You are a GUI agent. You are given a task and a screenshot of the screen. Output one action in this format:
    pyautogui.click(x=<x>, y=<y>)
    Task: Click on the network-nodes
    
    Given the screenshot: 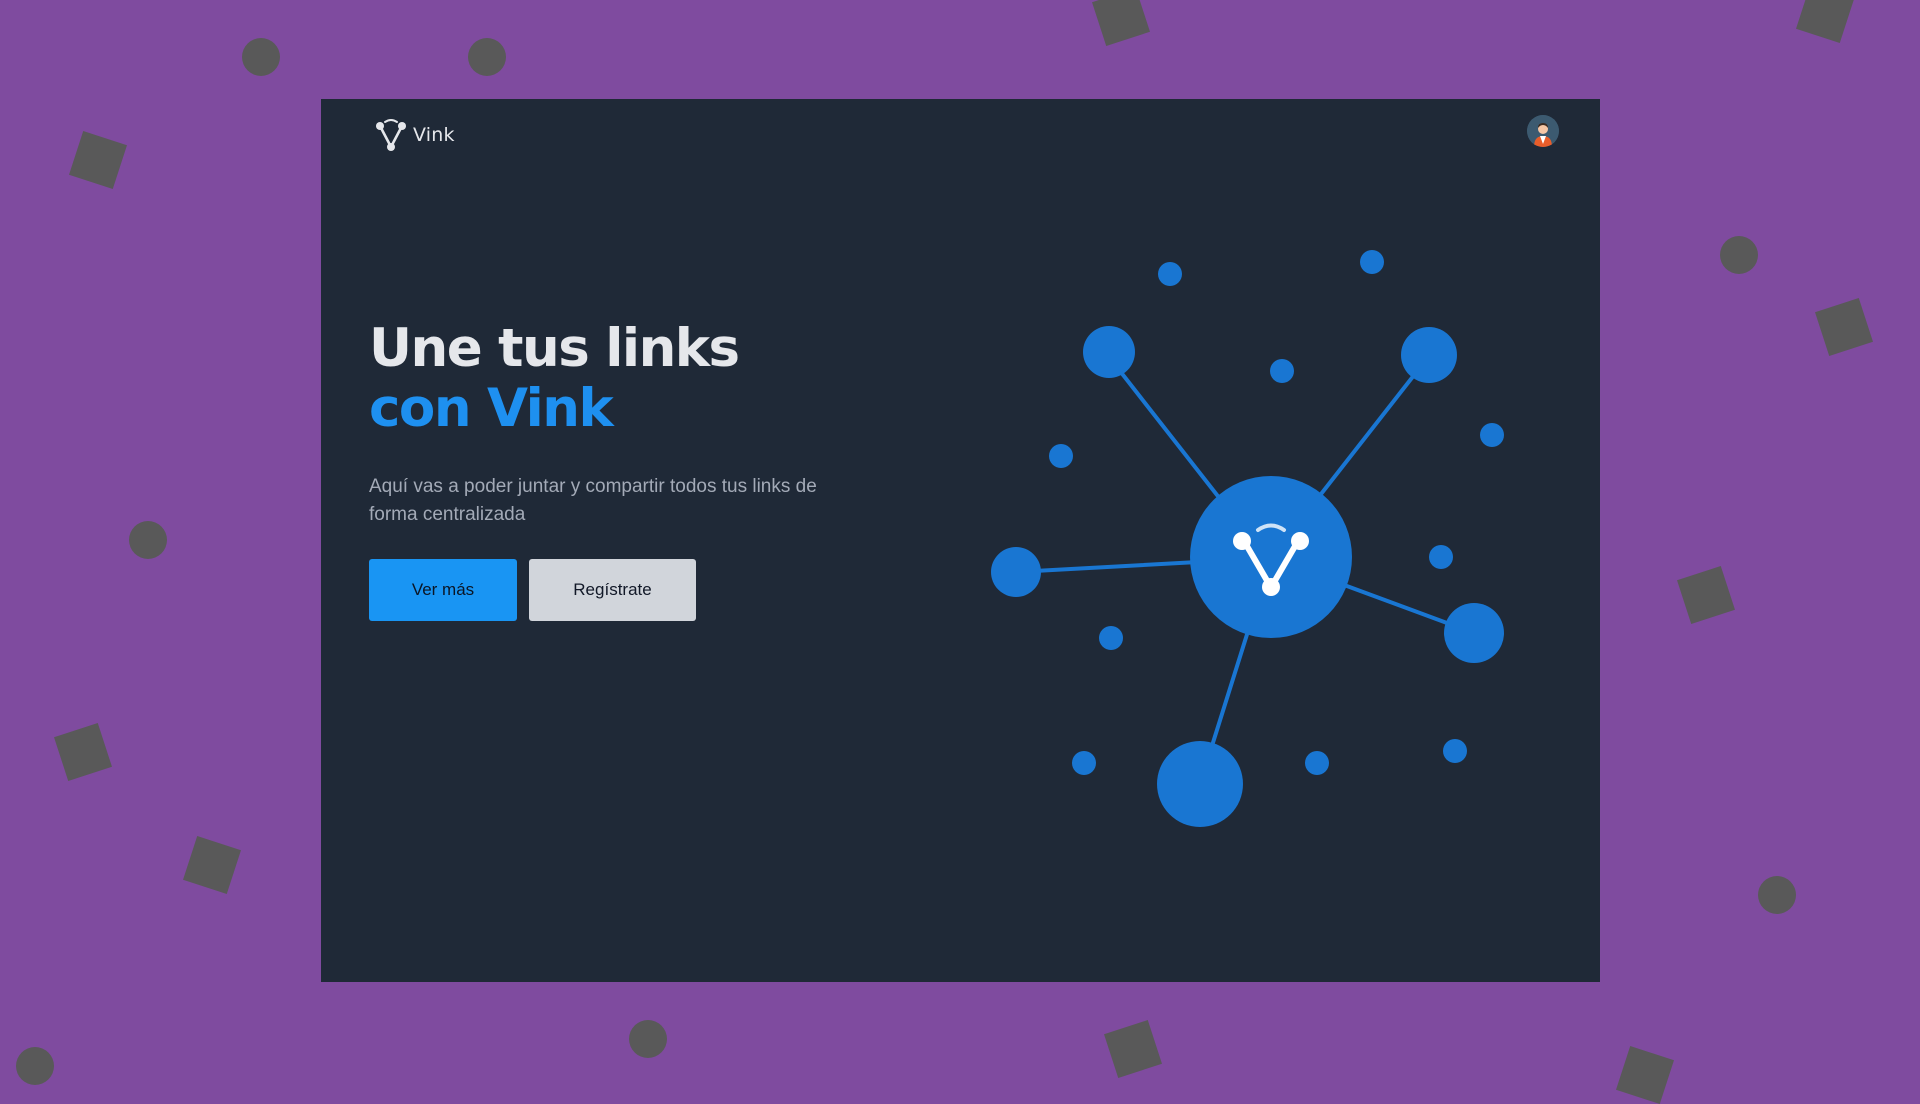 What is the action you would take?
    pyautogui.click(x=1247, y=576)
    